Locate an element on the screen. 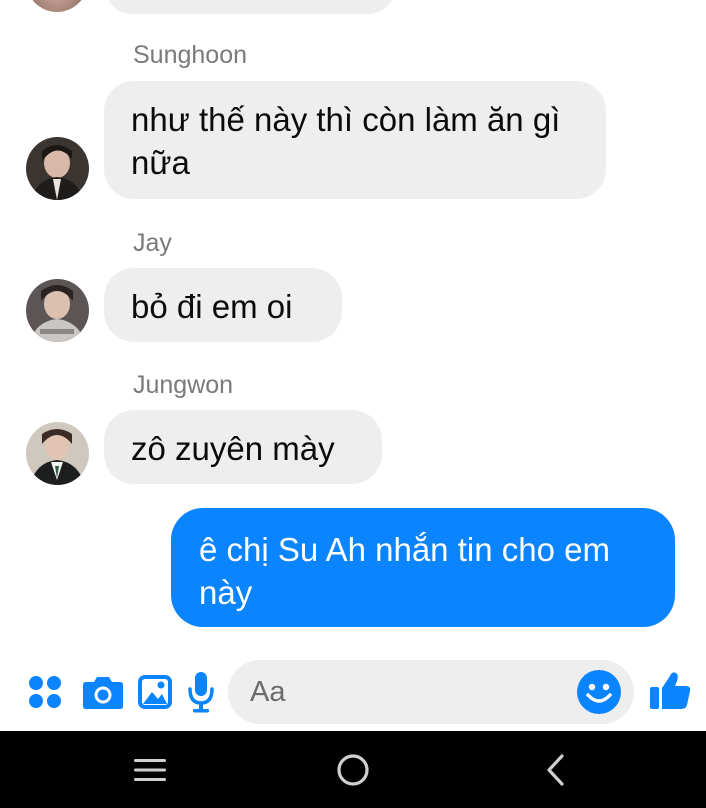  jungwon-avatar is located at coordinates (57, 453).